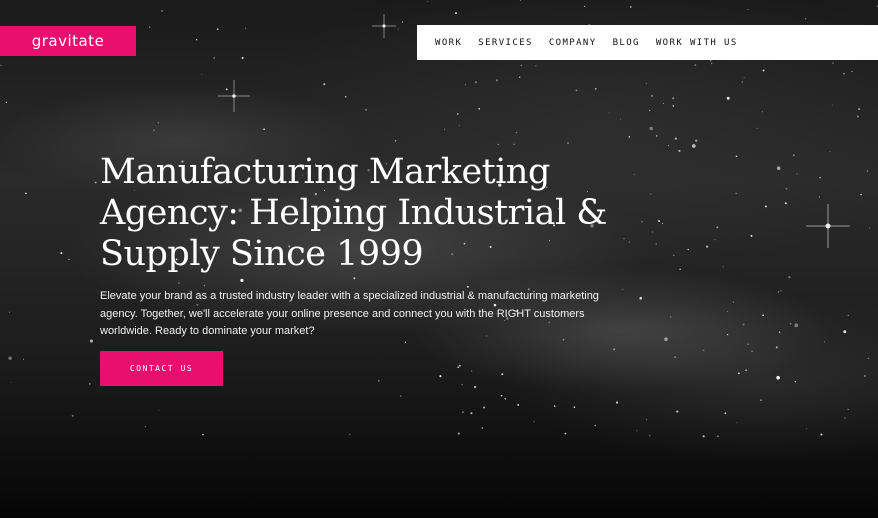  I want to click on nav-item-work-with-us: WORK WITH US, so click(697, 43).